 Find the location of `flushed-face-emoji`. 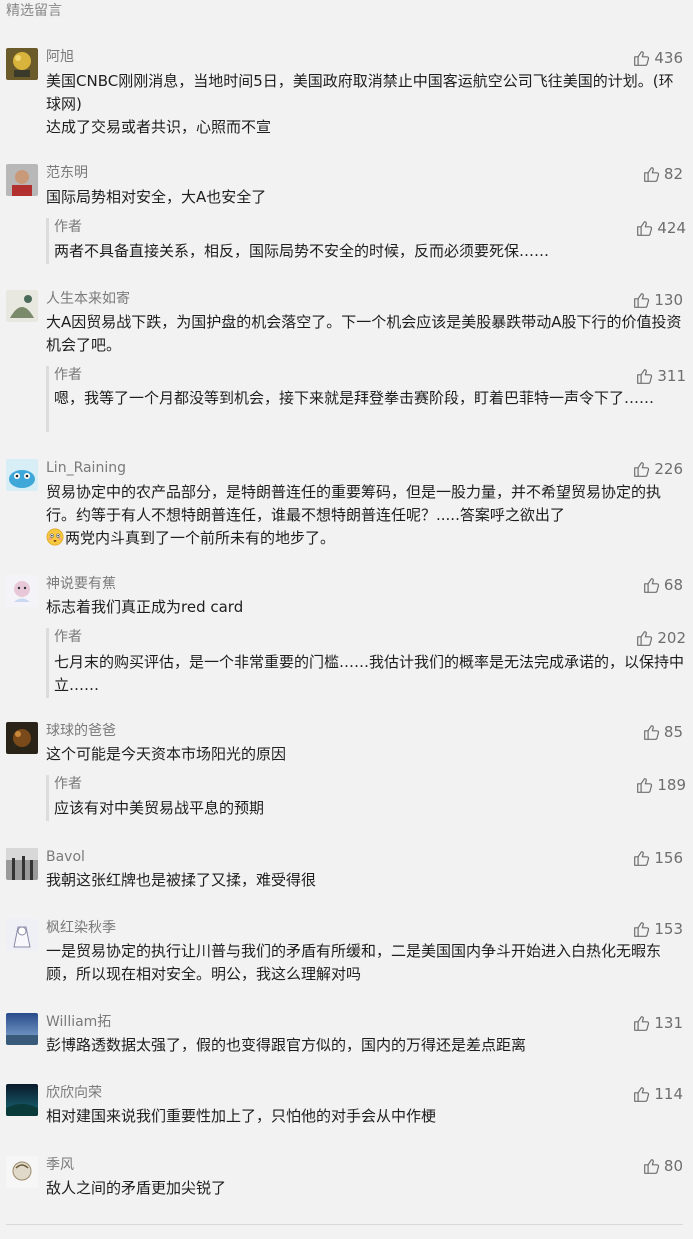

flushed-face-emoji is located at coordinates (55, 537).